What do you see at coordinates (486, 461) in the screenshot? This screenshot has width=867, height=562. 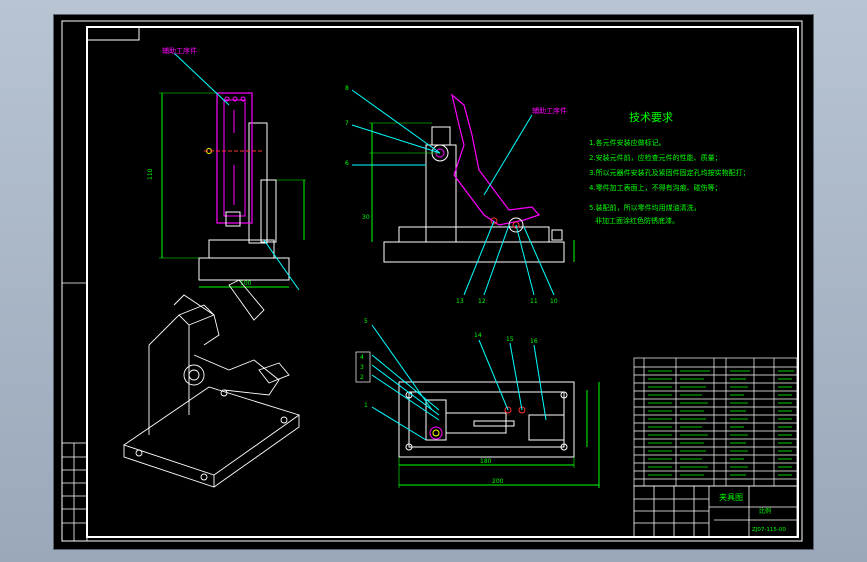 I see `dim-bottom-1: 180` at bounding box center [486, 461].